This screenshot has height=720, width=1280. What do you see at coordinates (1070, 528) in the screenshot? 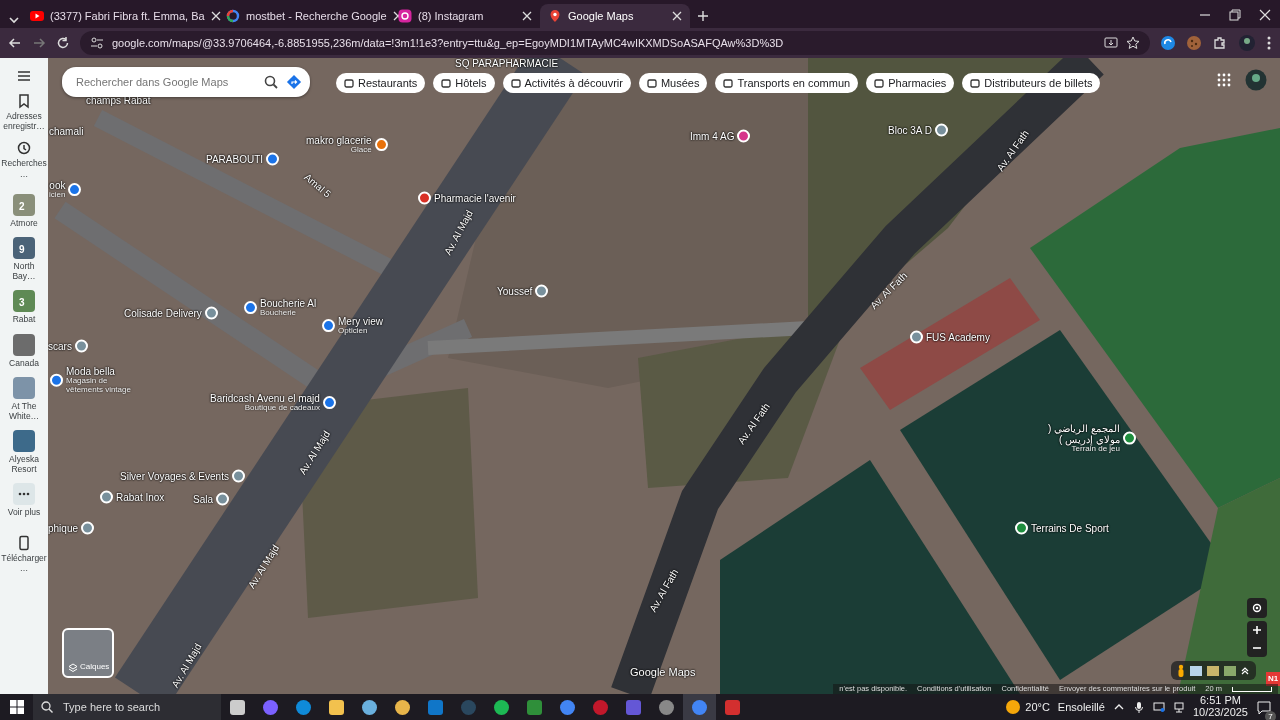
I see `place-label: Terrains De Sport` at bounding box center [1070, 528].